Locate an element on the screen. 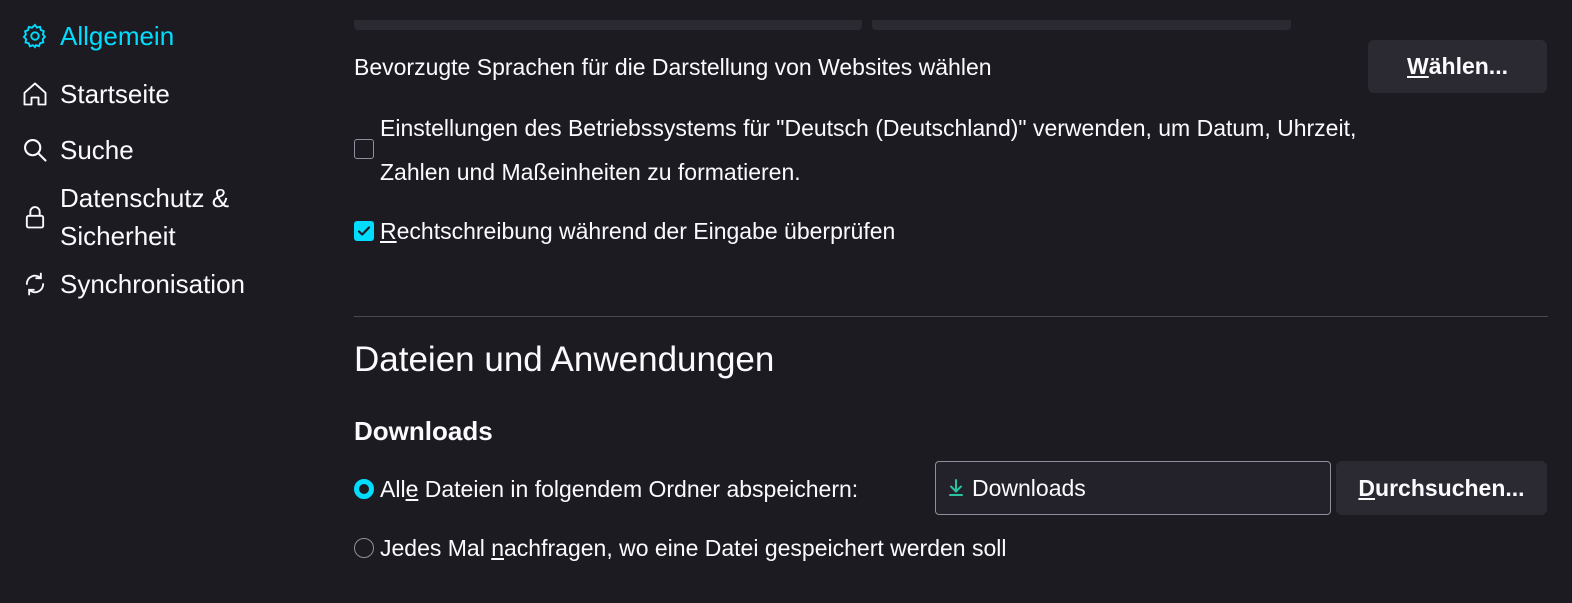 This screenshot has width=1572, height=603. sidebar-item-label: Startseite is located at coordinates (115, 94).